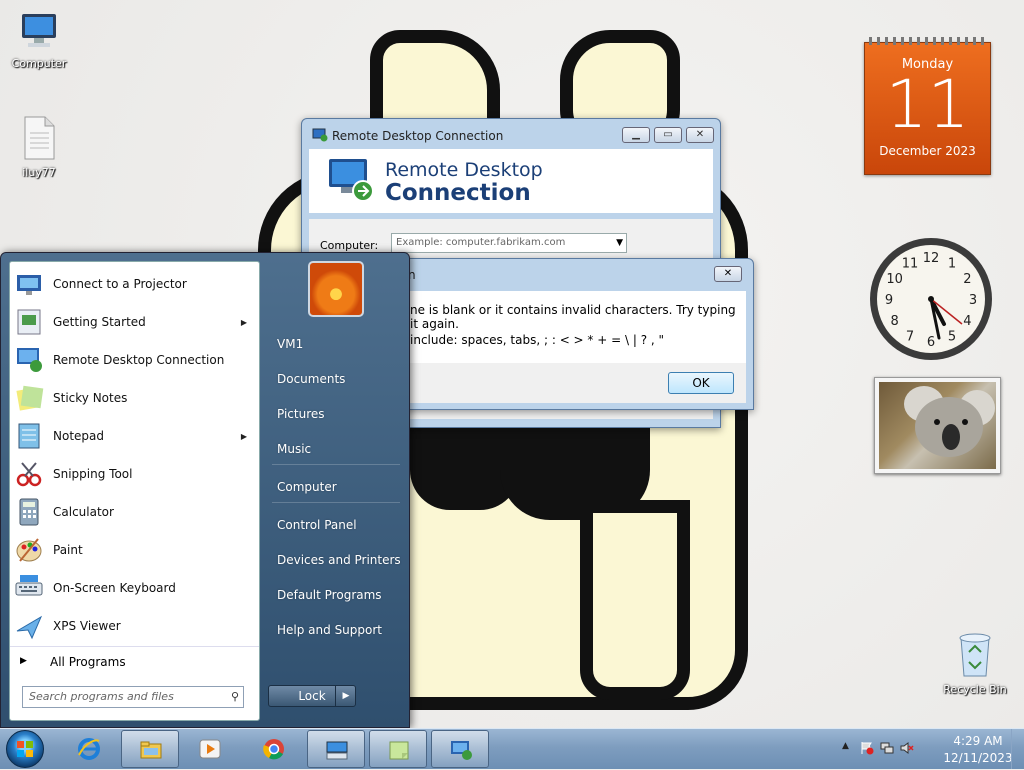  I want to click on desktop-icon-label: Recycle Bin, so click(975, 689).